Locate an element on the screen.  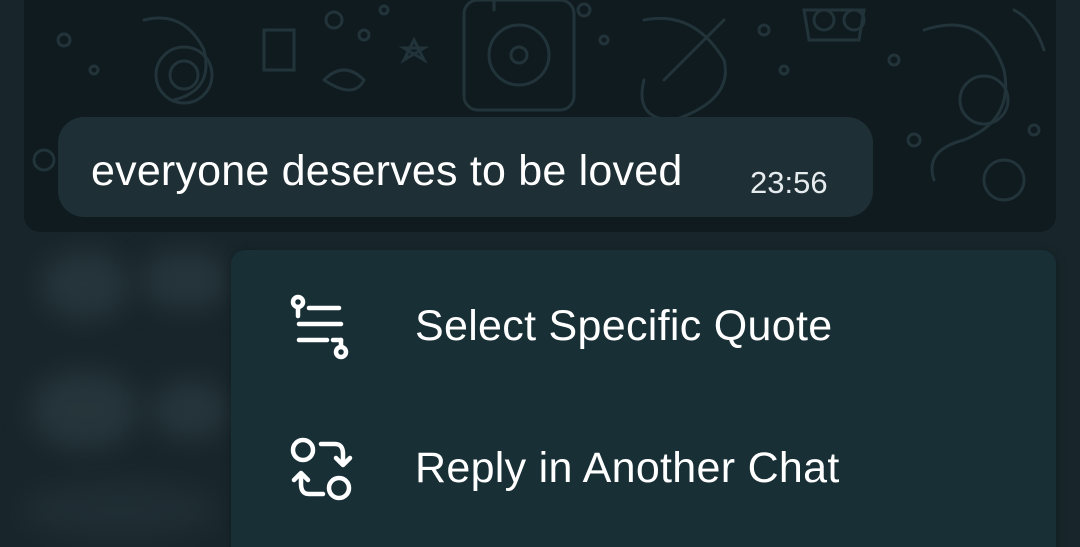
menu-item-label: Select Specific Quote is located at coordinates (624, 326).